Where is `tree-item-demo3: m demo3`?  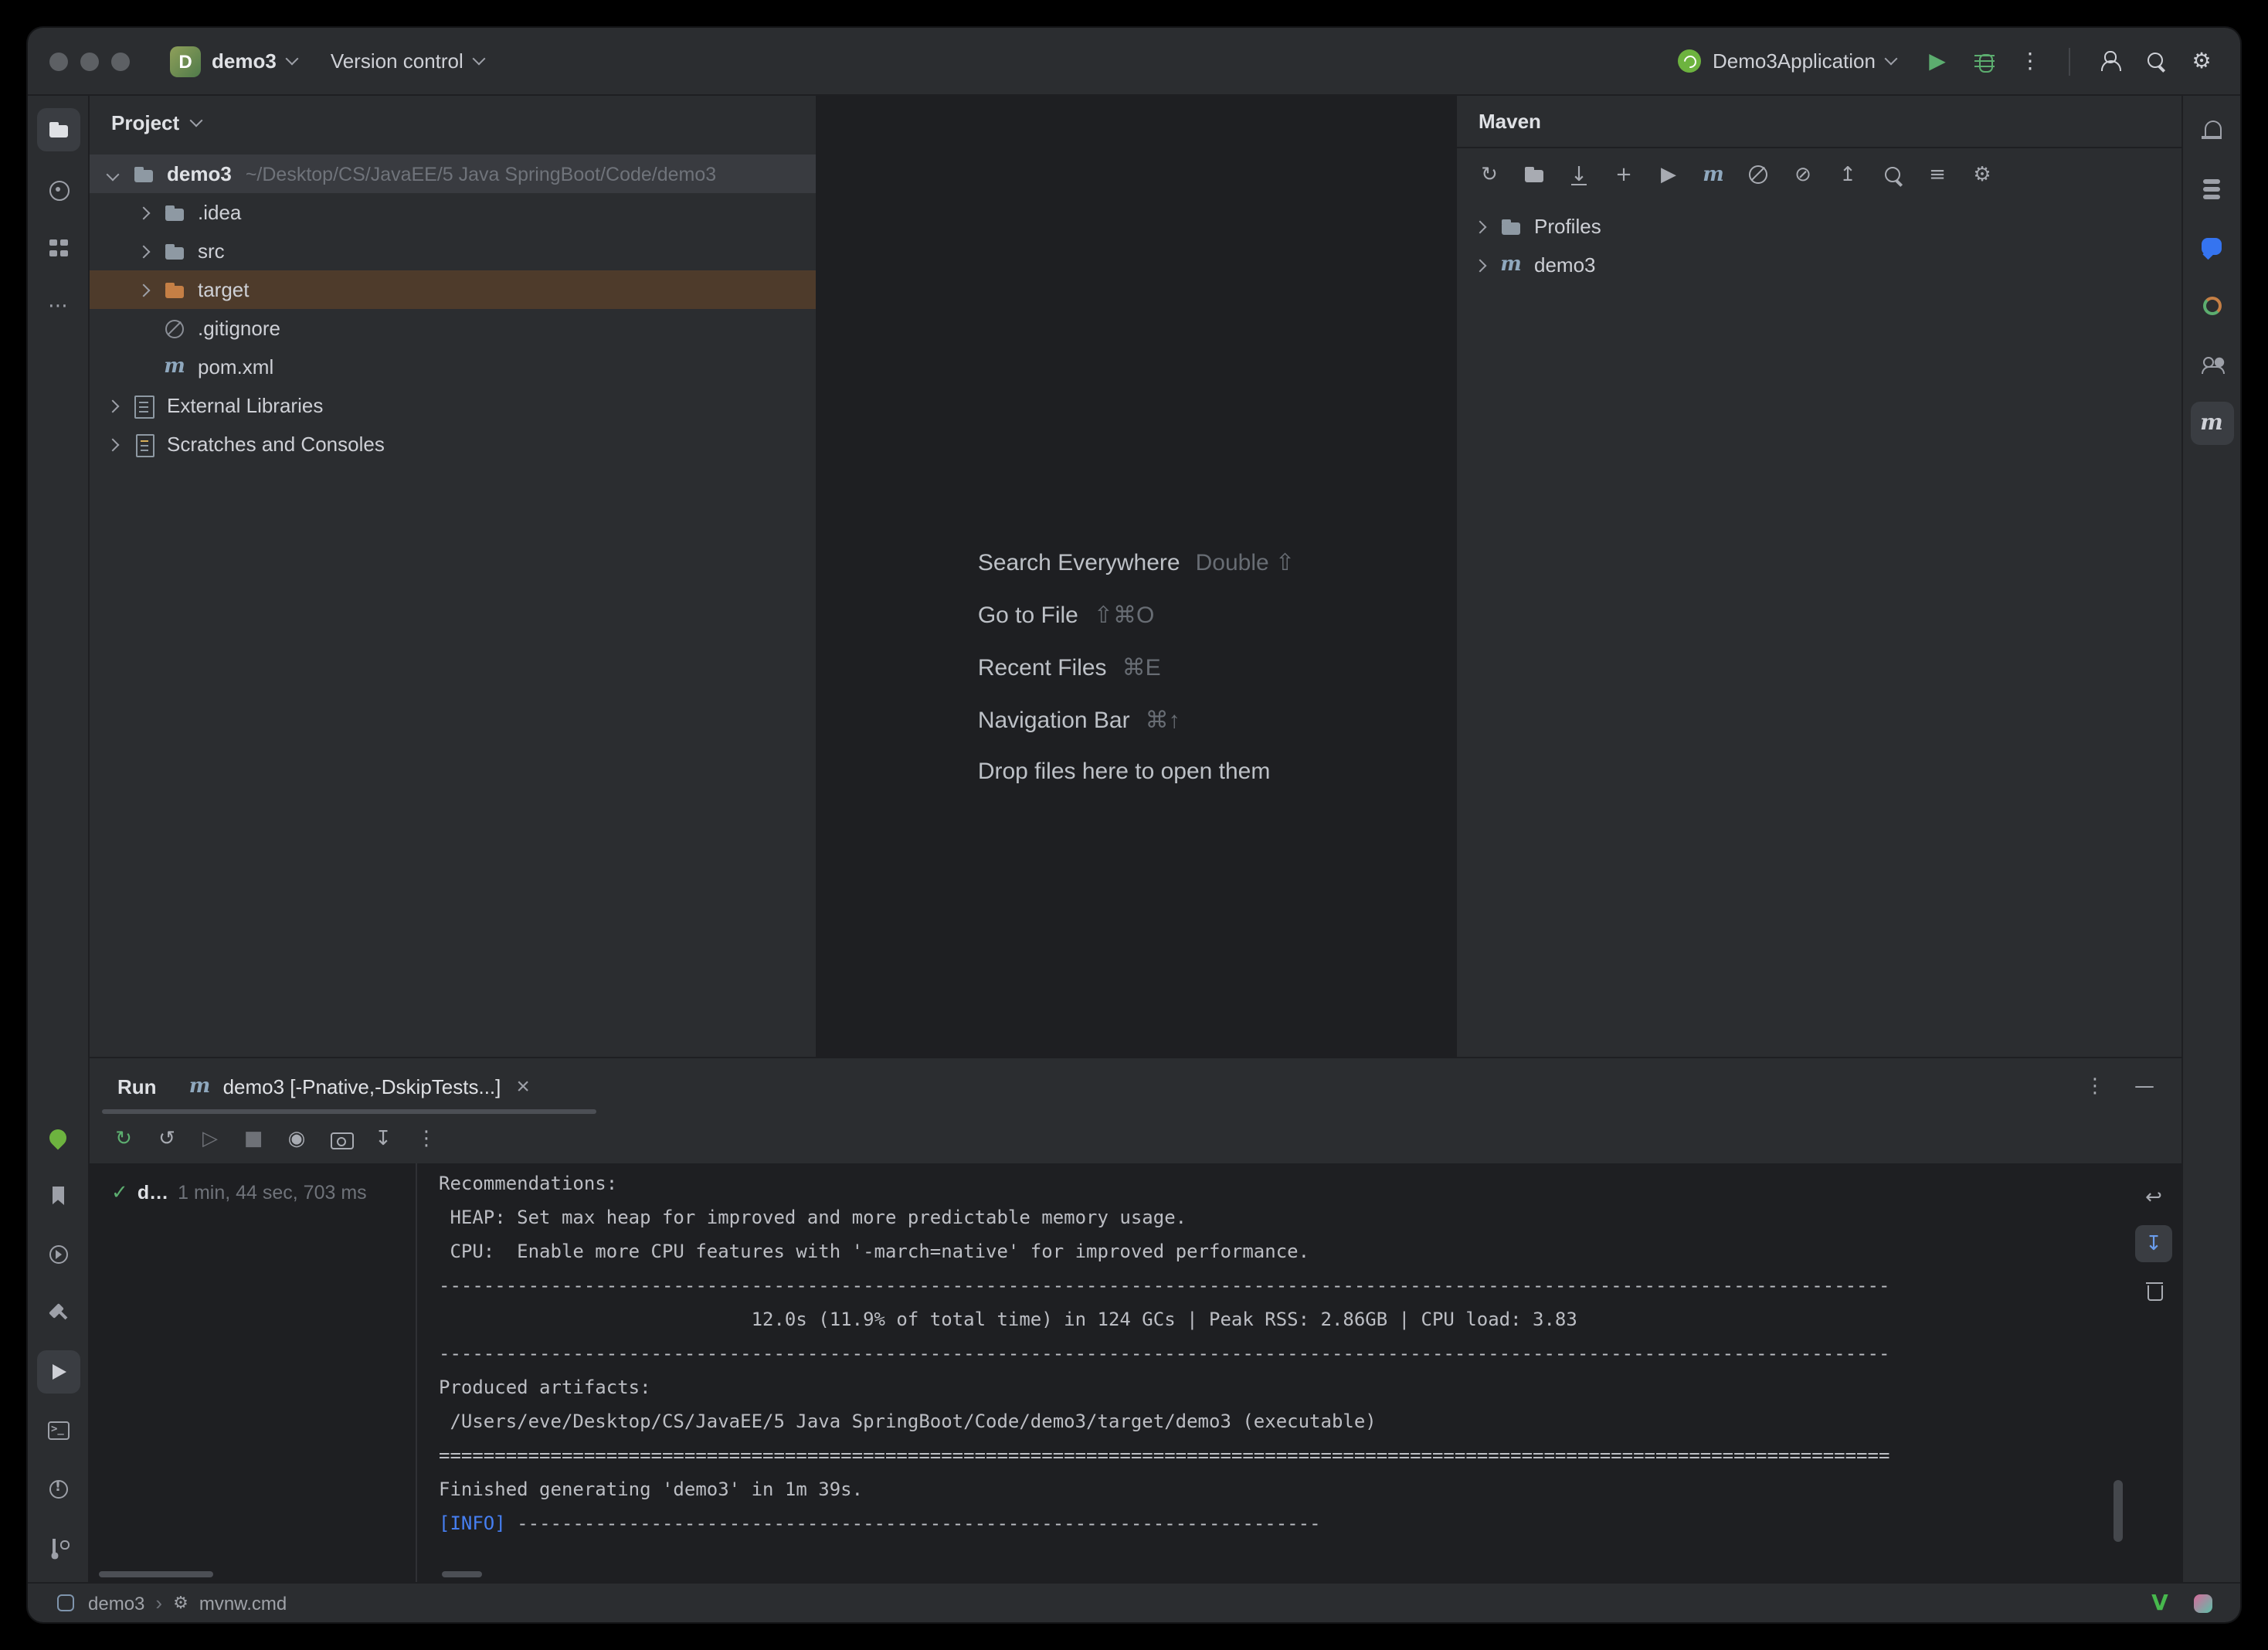 tree-item-demo3: m demo3 is located at coordinates (1819, 265).